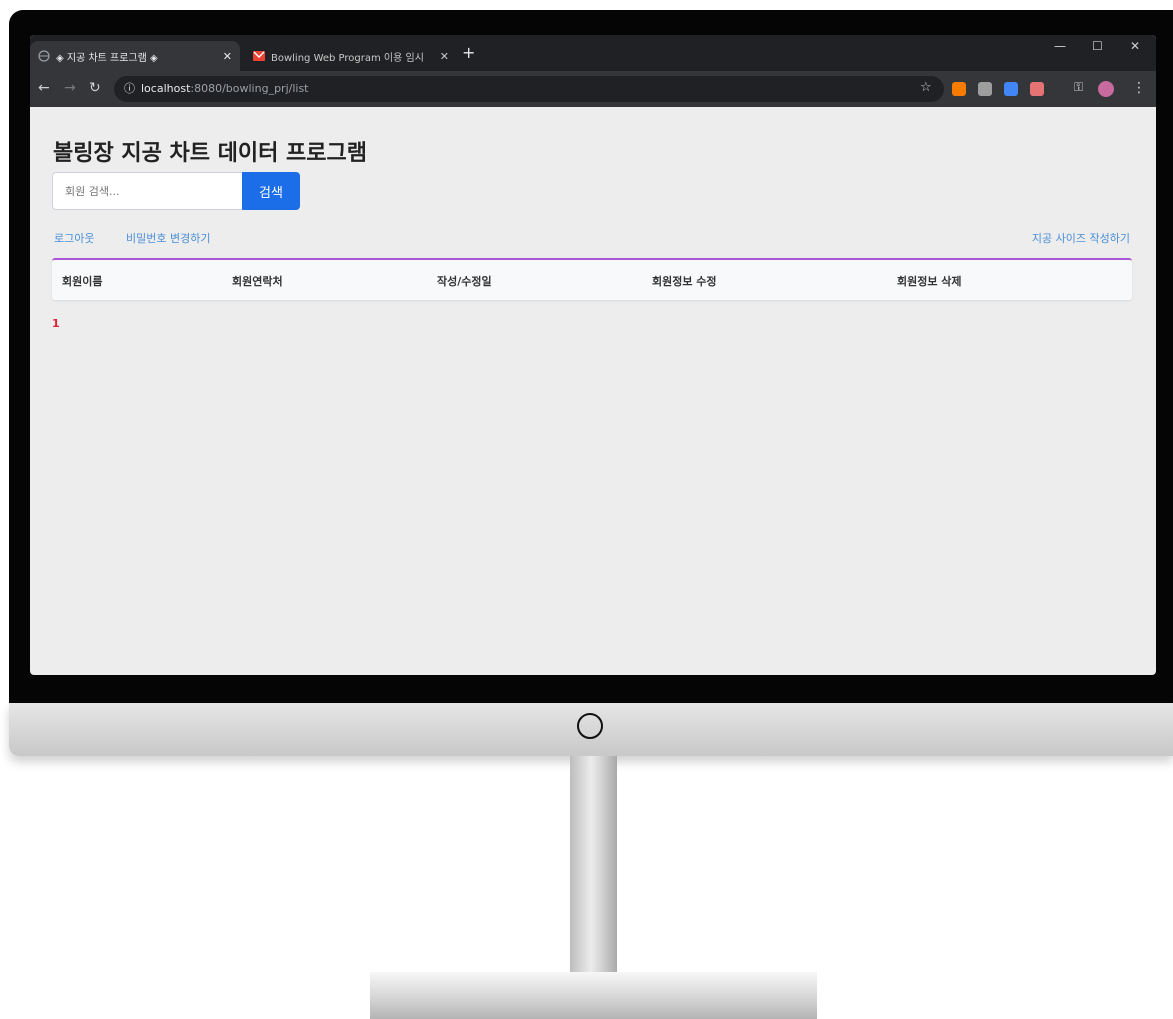  What do you see at coordinates (249, 88) in the screenshot?
I see `url-path: :8080/bowling_prj/list` at bounding box center [249, 88].